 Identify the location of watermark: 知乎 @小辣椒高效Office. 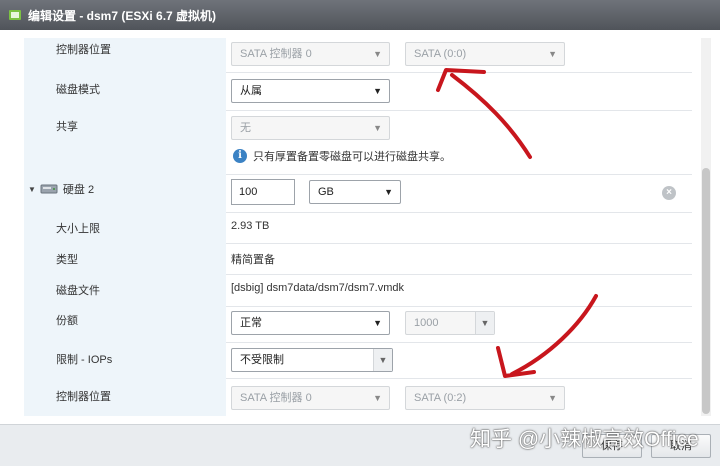
(584, 439).